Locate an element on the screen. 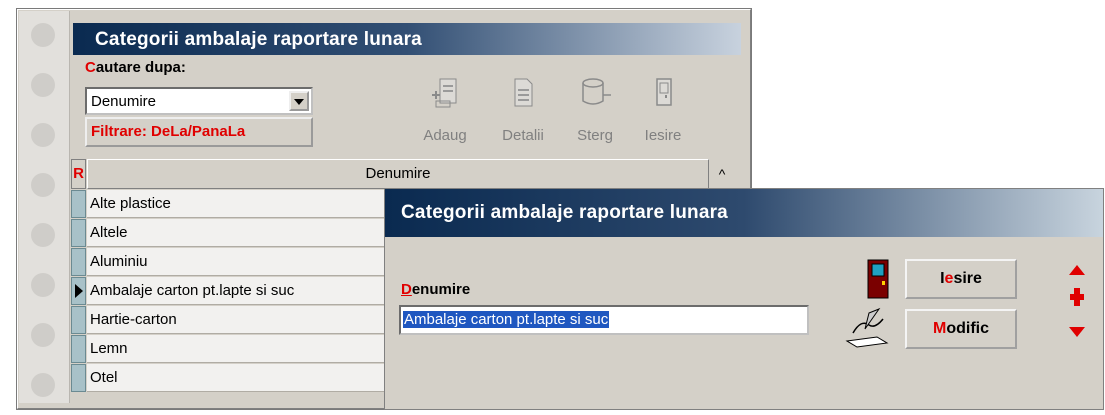 The width and height of the screenshot is (1105, 415). table-row: Alte plastice is located at coordinates (231, 204).